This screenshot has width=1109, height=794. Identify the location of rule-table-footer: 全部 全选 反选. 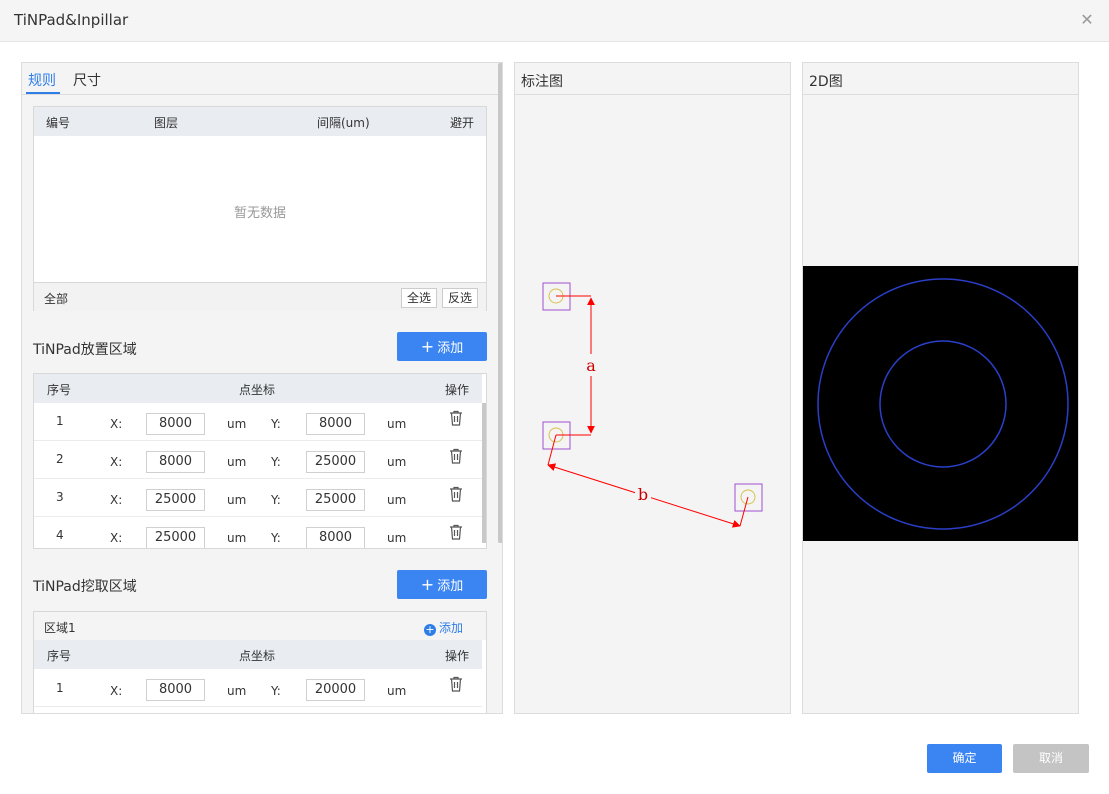
(260, 296).